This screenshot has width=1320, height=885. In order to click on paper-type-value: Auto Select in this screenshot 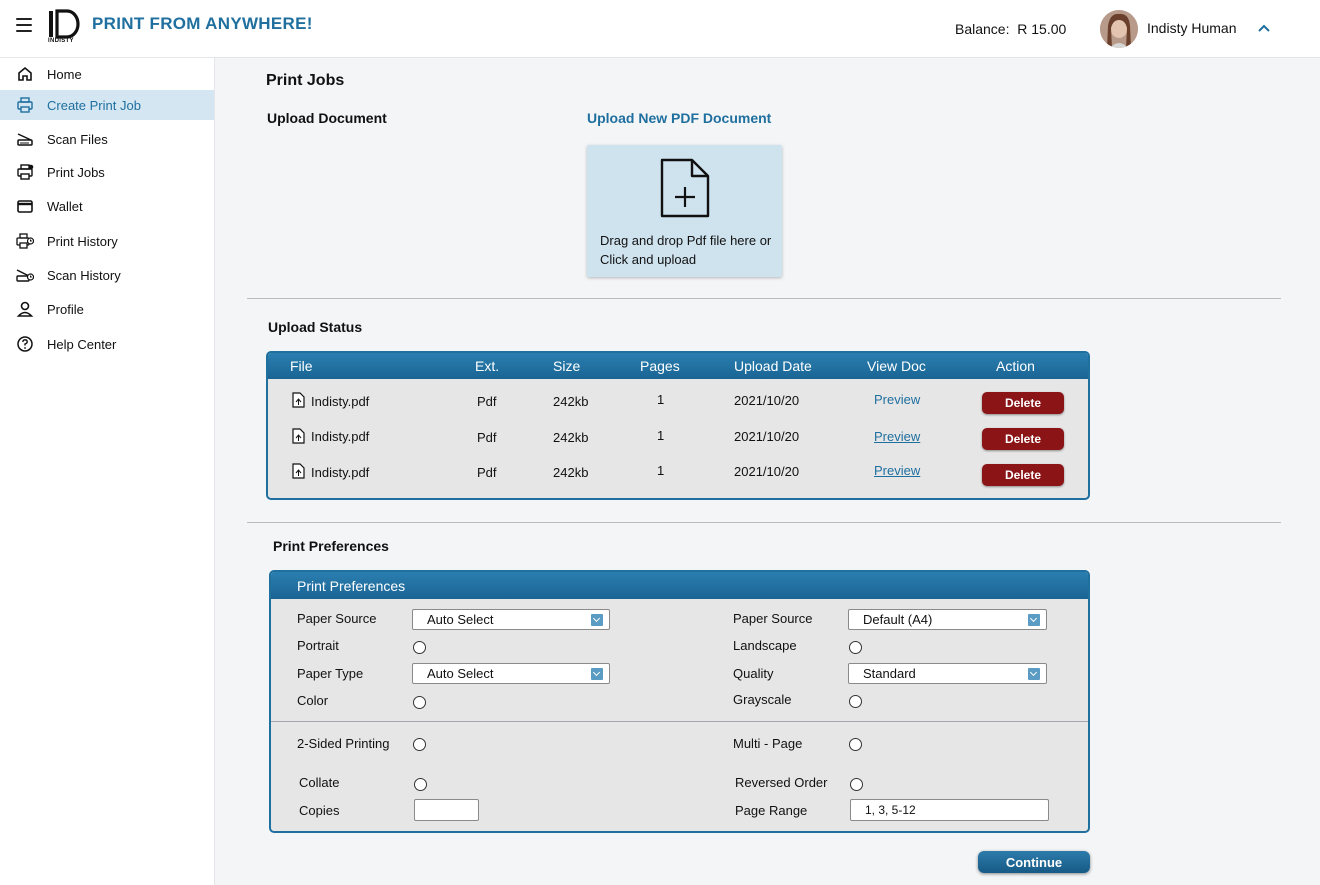, I will do `click(460, 673)`.